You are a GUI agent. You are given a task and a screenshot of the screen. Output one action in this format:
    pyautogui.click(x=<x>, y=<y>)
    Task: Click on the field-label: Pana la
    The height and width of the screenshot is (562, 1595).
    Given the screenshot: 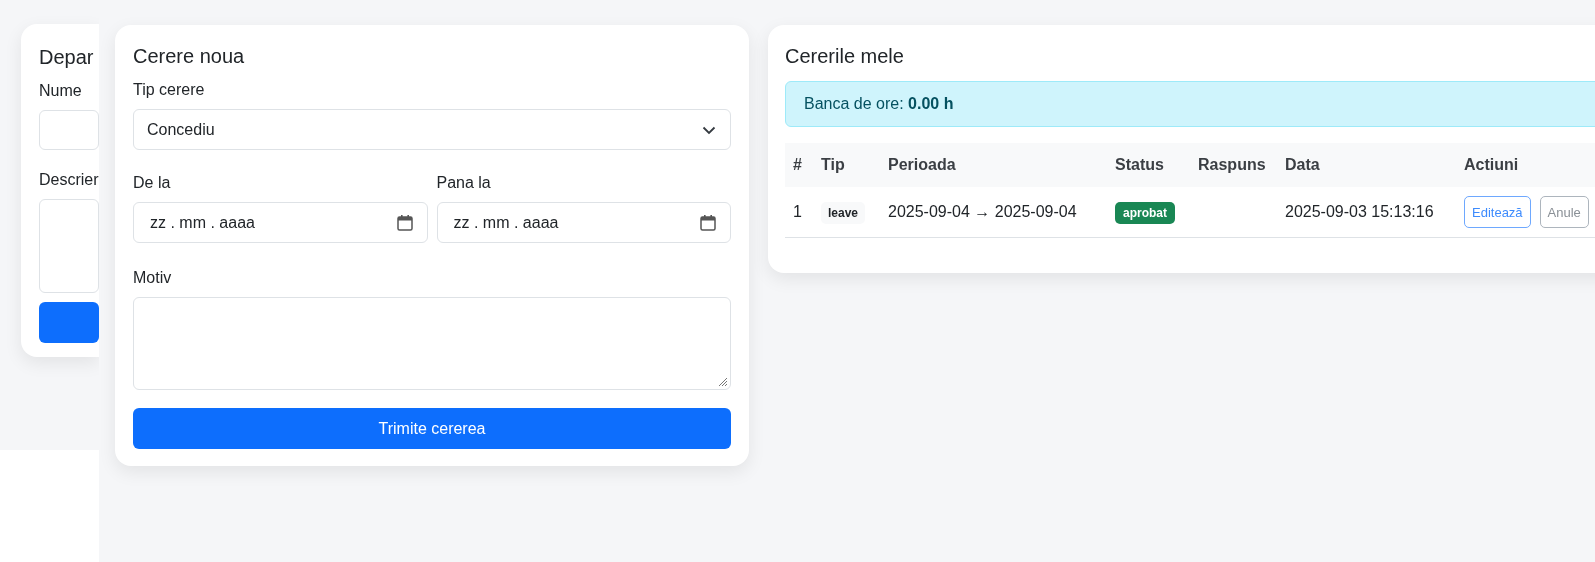 What is the action you would take?
    pyautogui.click(x=464, y=183)
    